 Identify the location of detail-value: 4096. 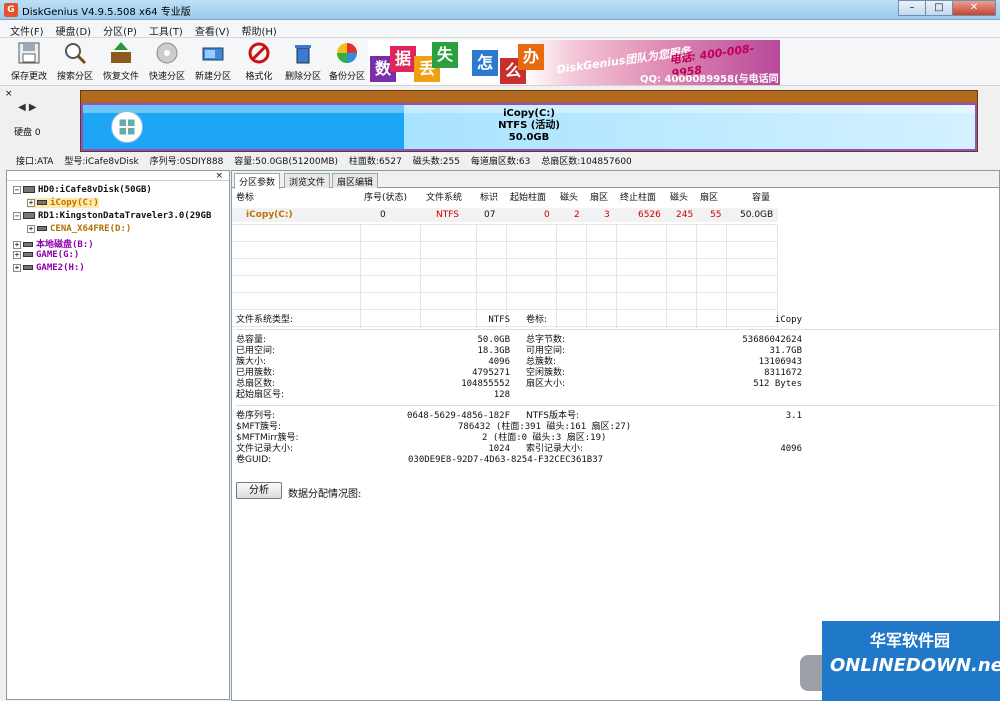
(791, 449).